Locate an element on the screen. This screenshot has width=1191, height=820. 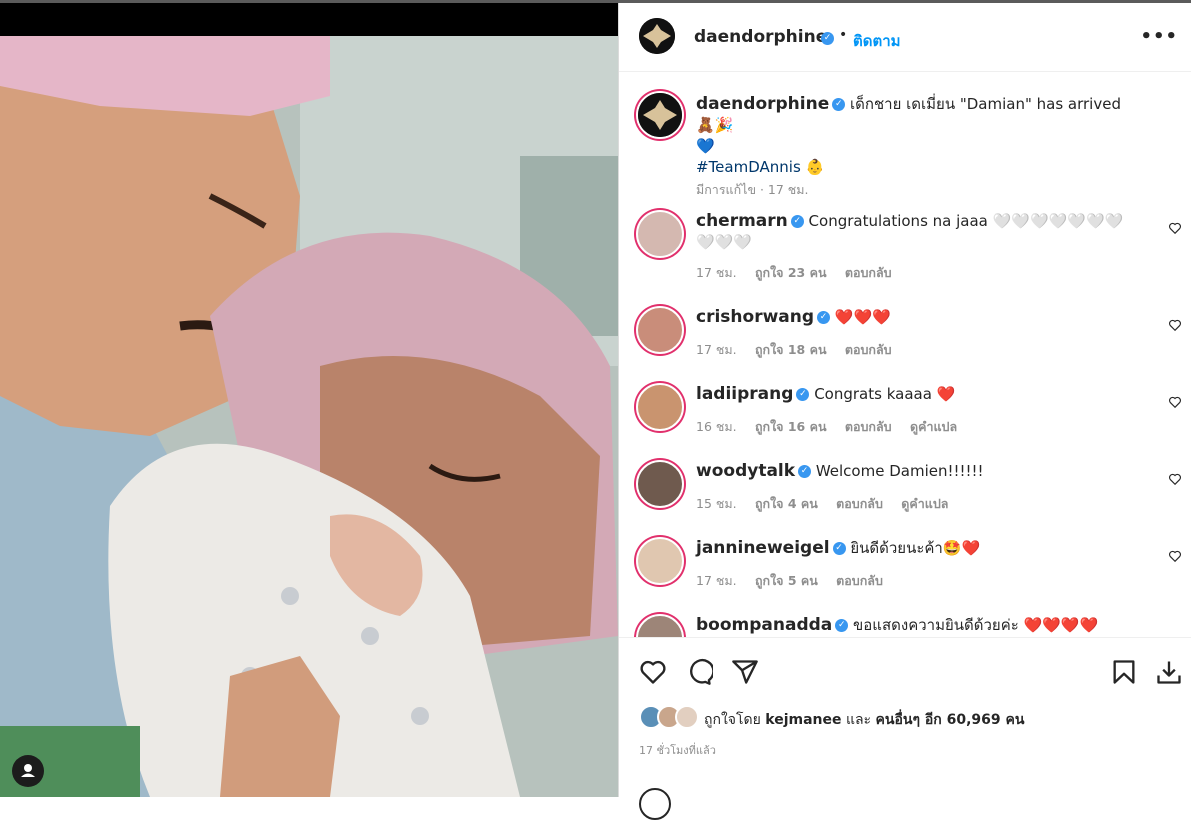
emoji-icon is located at coordinates (655, 804).